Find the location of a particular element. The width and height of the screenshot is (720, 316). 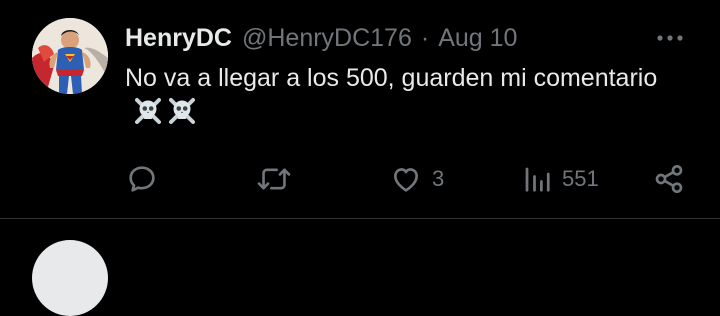

share-button is located at coordinates (669, 179).